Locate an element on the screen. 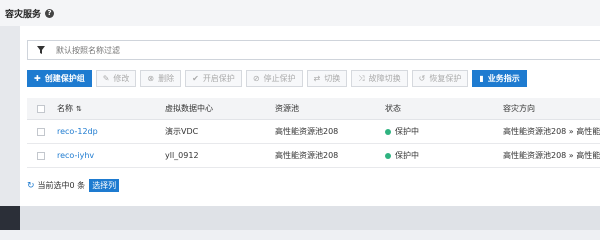  create-label: 创建保护组 is located at coordinates (64, 78).